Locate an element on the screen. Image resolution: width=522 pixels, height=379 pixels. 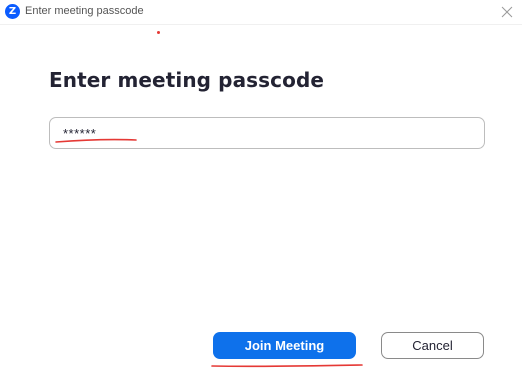
annotation-dot is located at coordinates (158, 32).